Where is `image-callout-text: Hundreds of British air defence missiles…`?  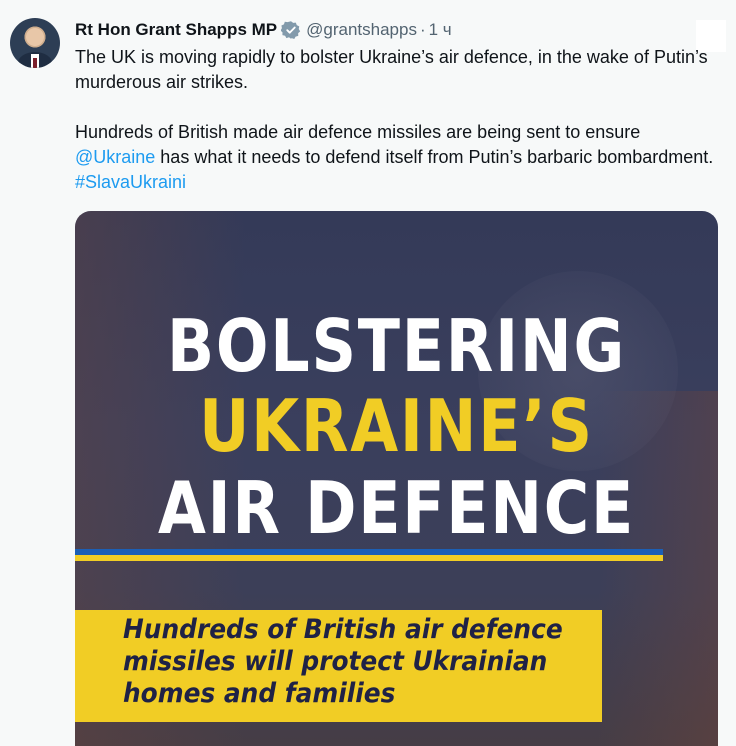
image-callout-text: Hundreds of British air defence missiles… is located at coordinates (343, 661).